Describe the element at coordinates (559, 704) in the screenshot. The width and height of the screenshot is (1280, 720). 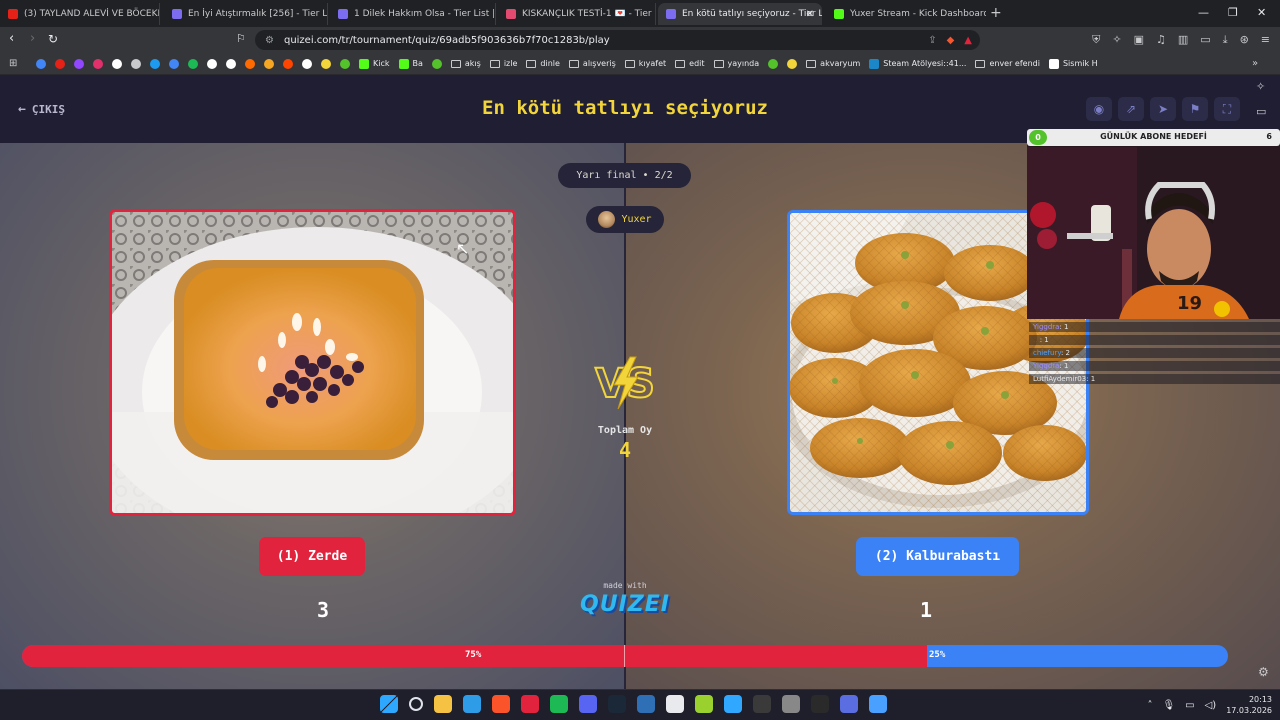
I see `spotify-icon` at that location.